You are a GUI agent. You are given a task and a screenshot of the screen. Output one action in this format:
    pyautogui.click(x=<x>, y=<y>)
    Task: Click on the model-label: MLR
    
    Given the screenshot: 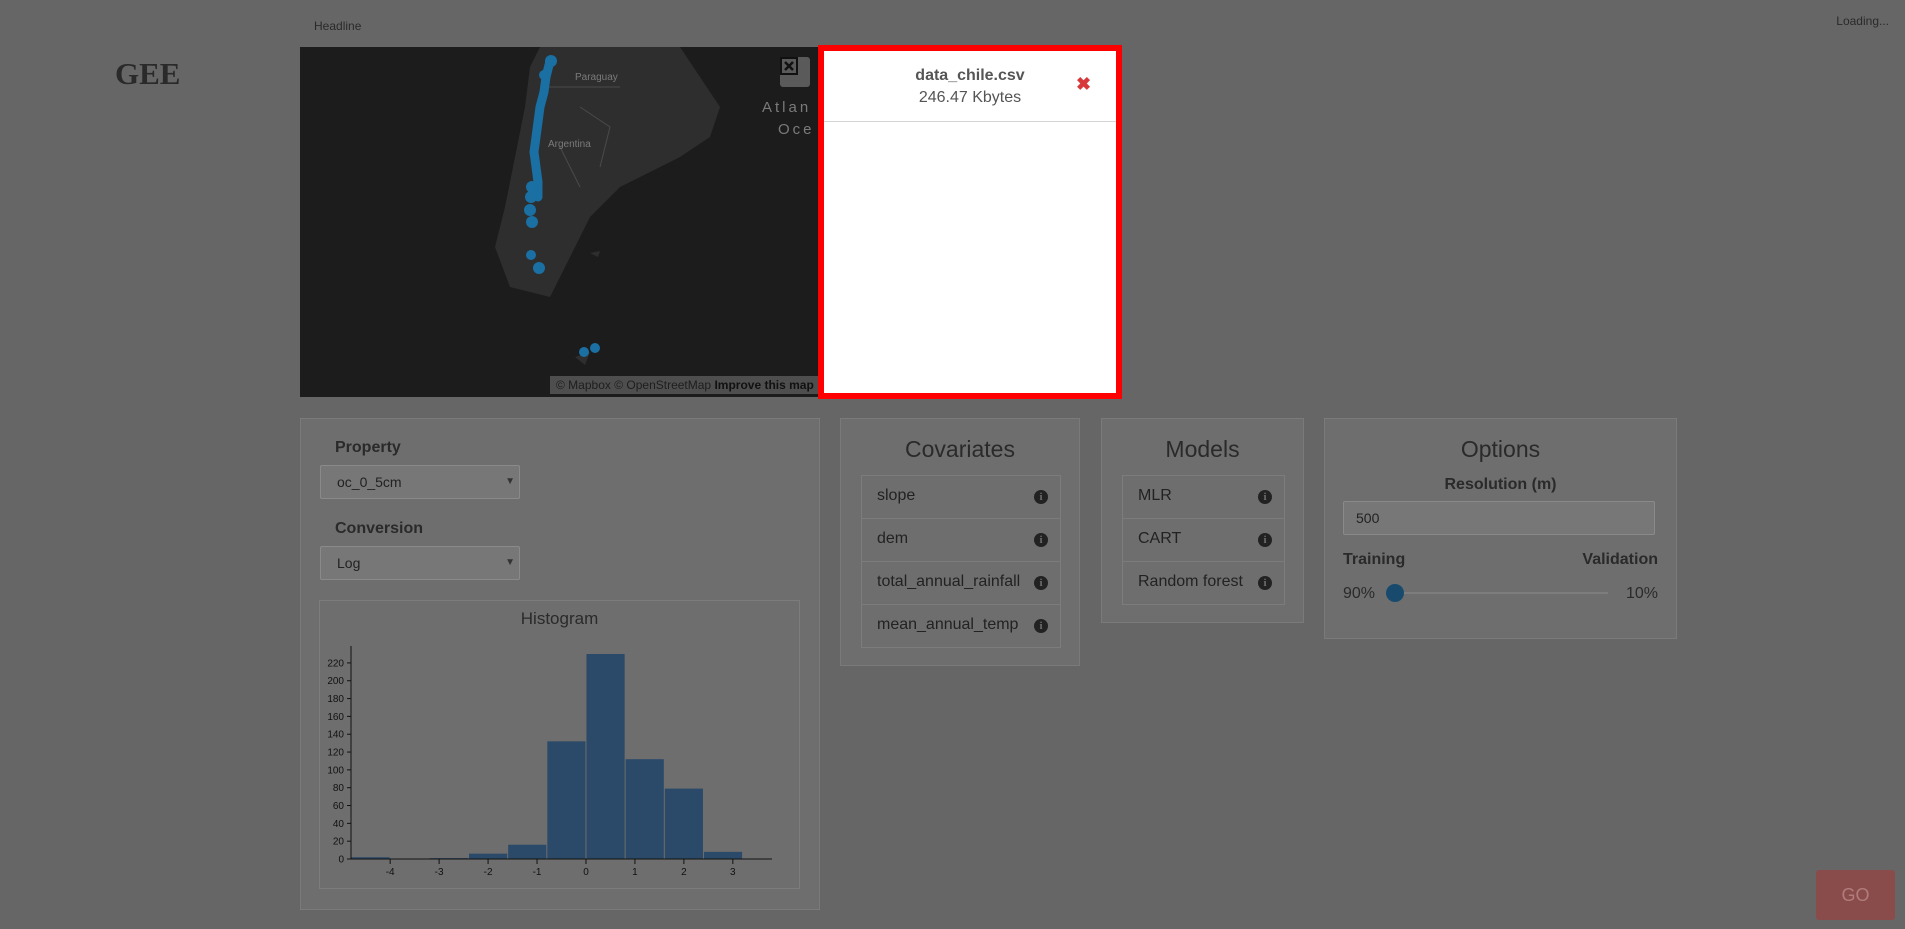 What is the action you would take?
    pyautogui.click(x=1155, y=495)
    